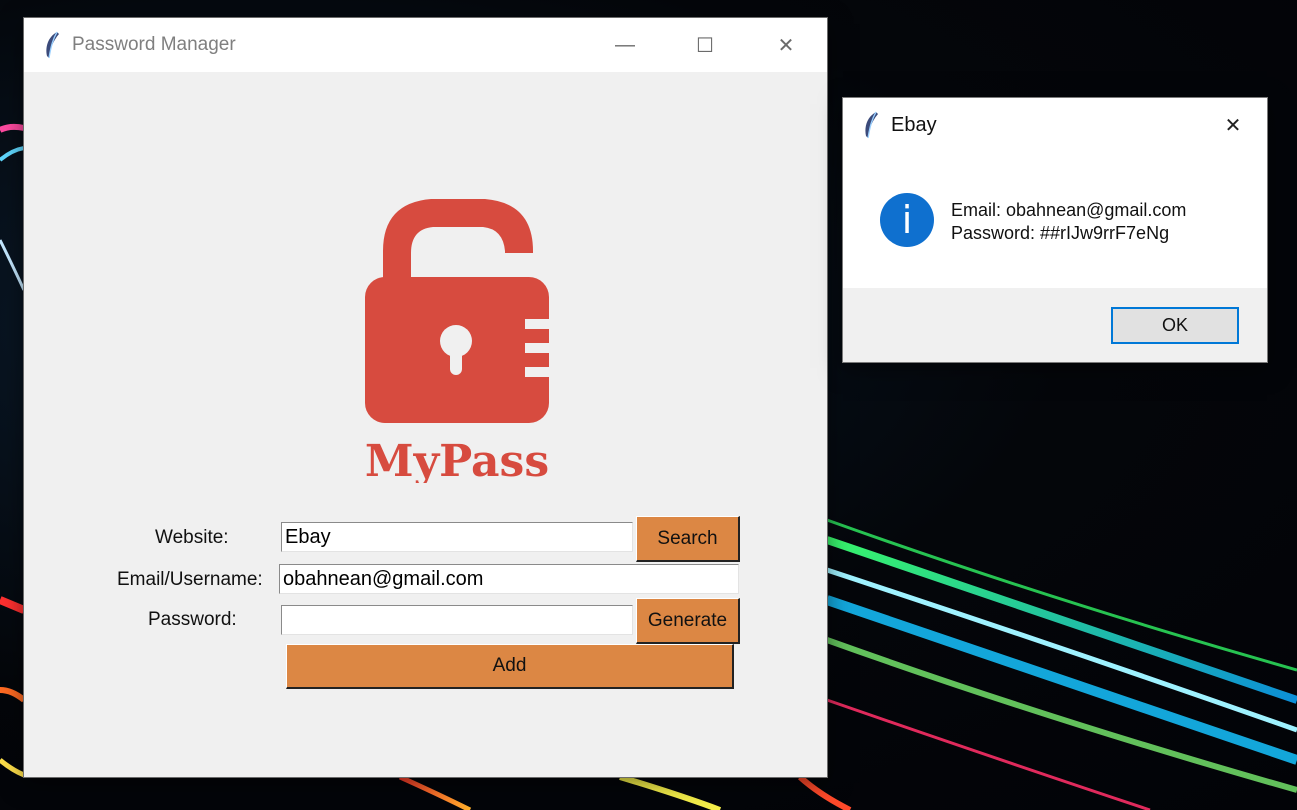  I want to click on dialog-email-text: Email: obahnean@gmail.com, so click(1069, 210).